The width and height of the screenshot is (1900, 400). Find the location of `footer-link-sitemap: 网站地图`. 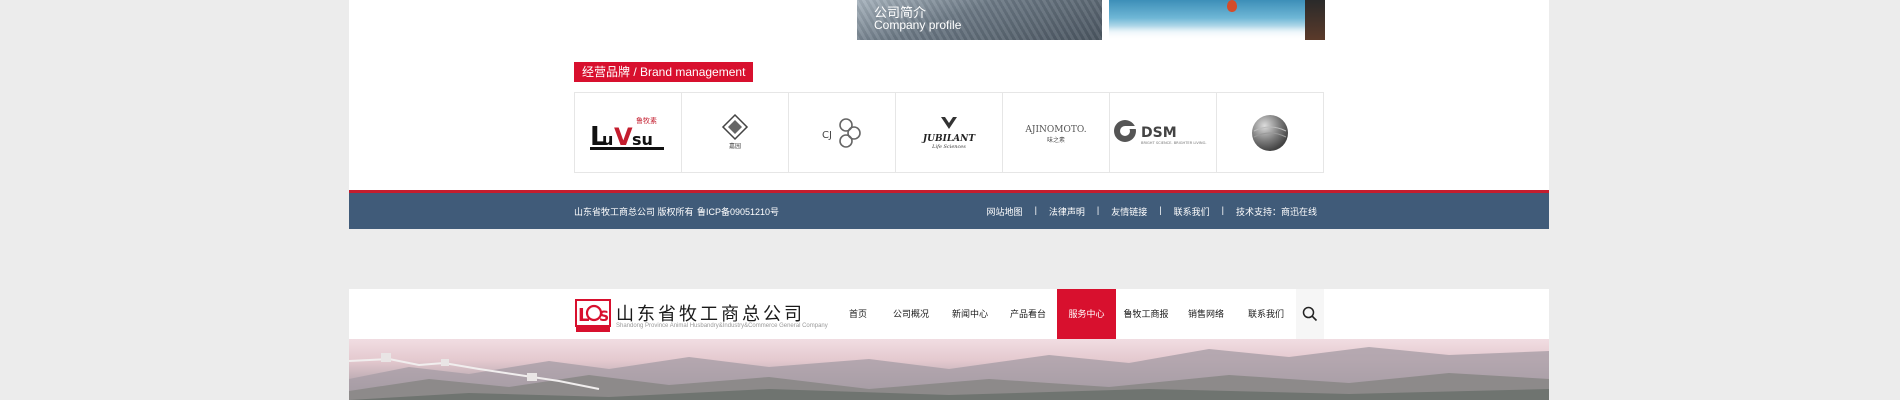

footer-link-sitemap: 网站地图 is located at coordinates (1005, 211).